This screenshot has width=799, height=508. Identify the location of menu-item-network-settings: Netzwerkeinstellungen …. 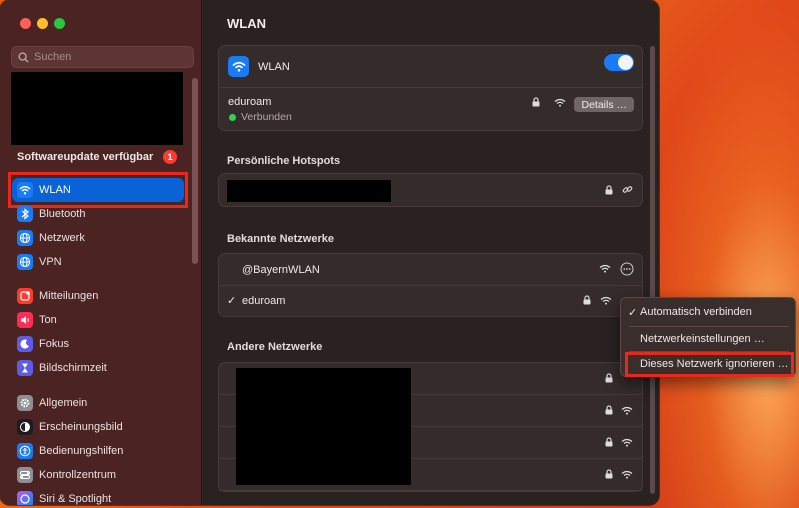
(708, 339).